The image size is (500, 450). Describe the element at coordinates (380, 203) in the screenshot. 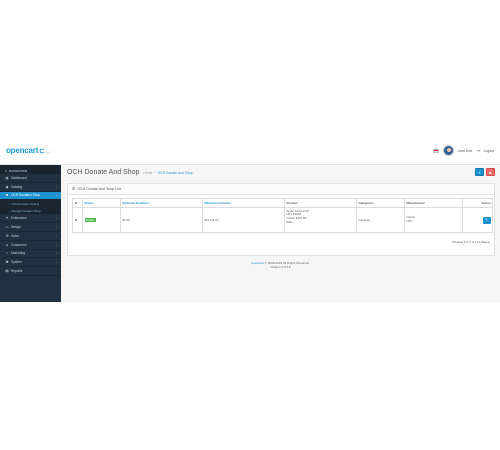

I see `column-categories: Categories` at that location.